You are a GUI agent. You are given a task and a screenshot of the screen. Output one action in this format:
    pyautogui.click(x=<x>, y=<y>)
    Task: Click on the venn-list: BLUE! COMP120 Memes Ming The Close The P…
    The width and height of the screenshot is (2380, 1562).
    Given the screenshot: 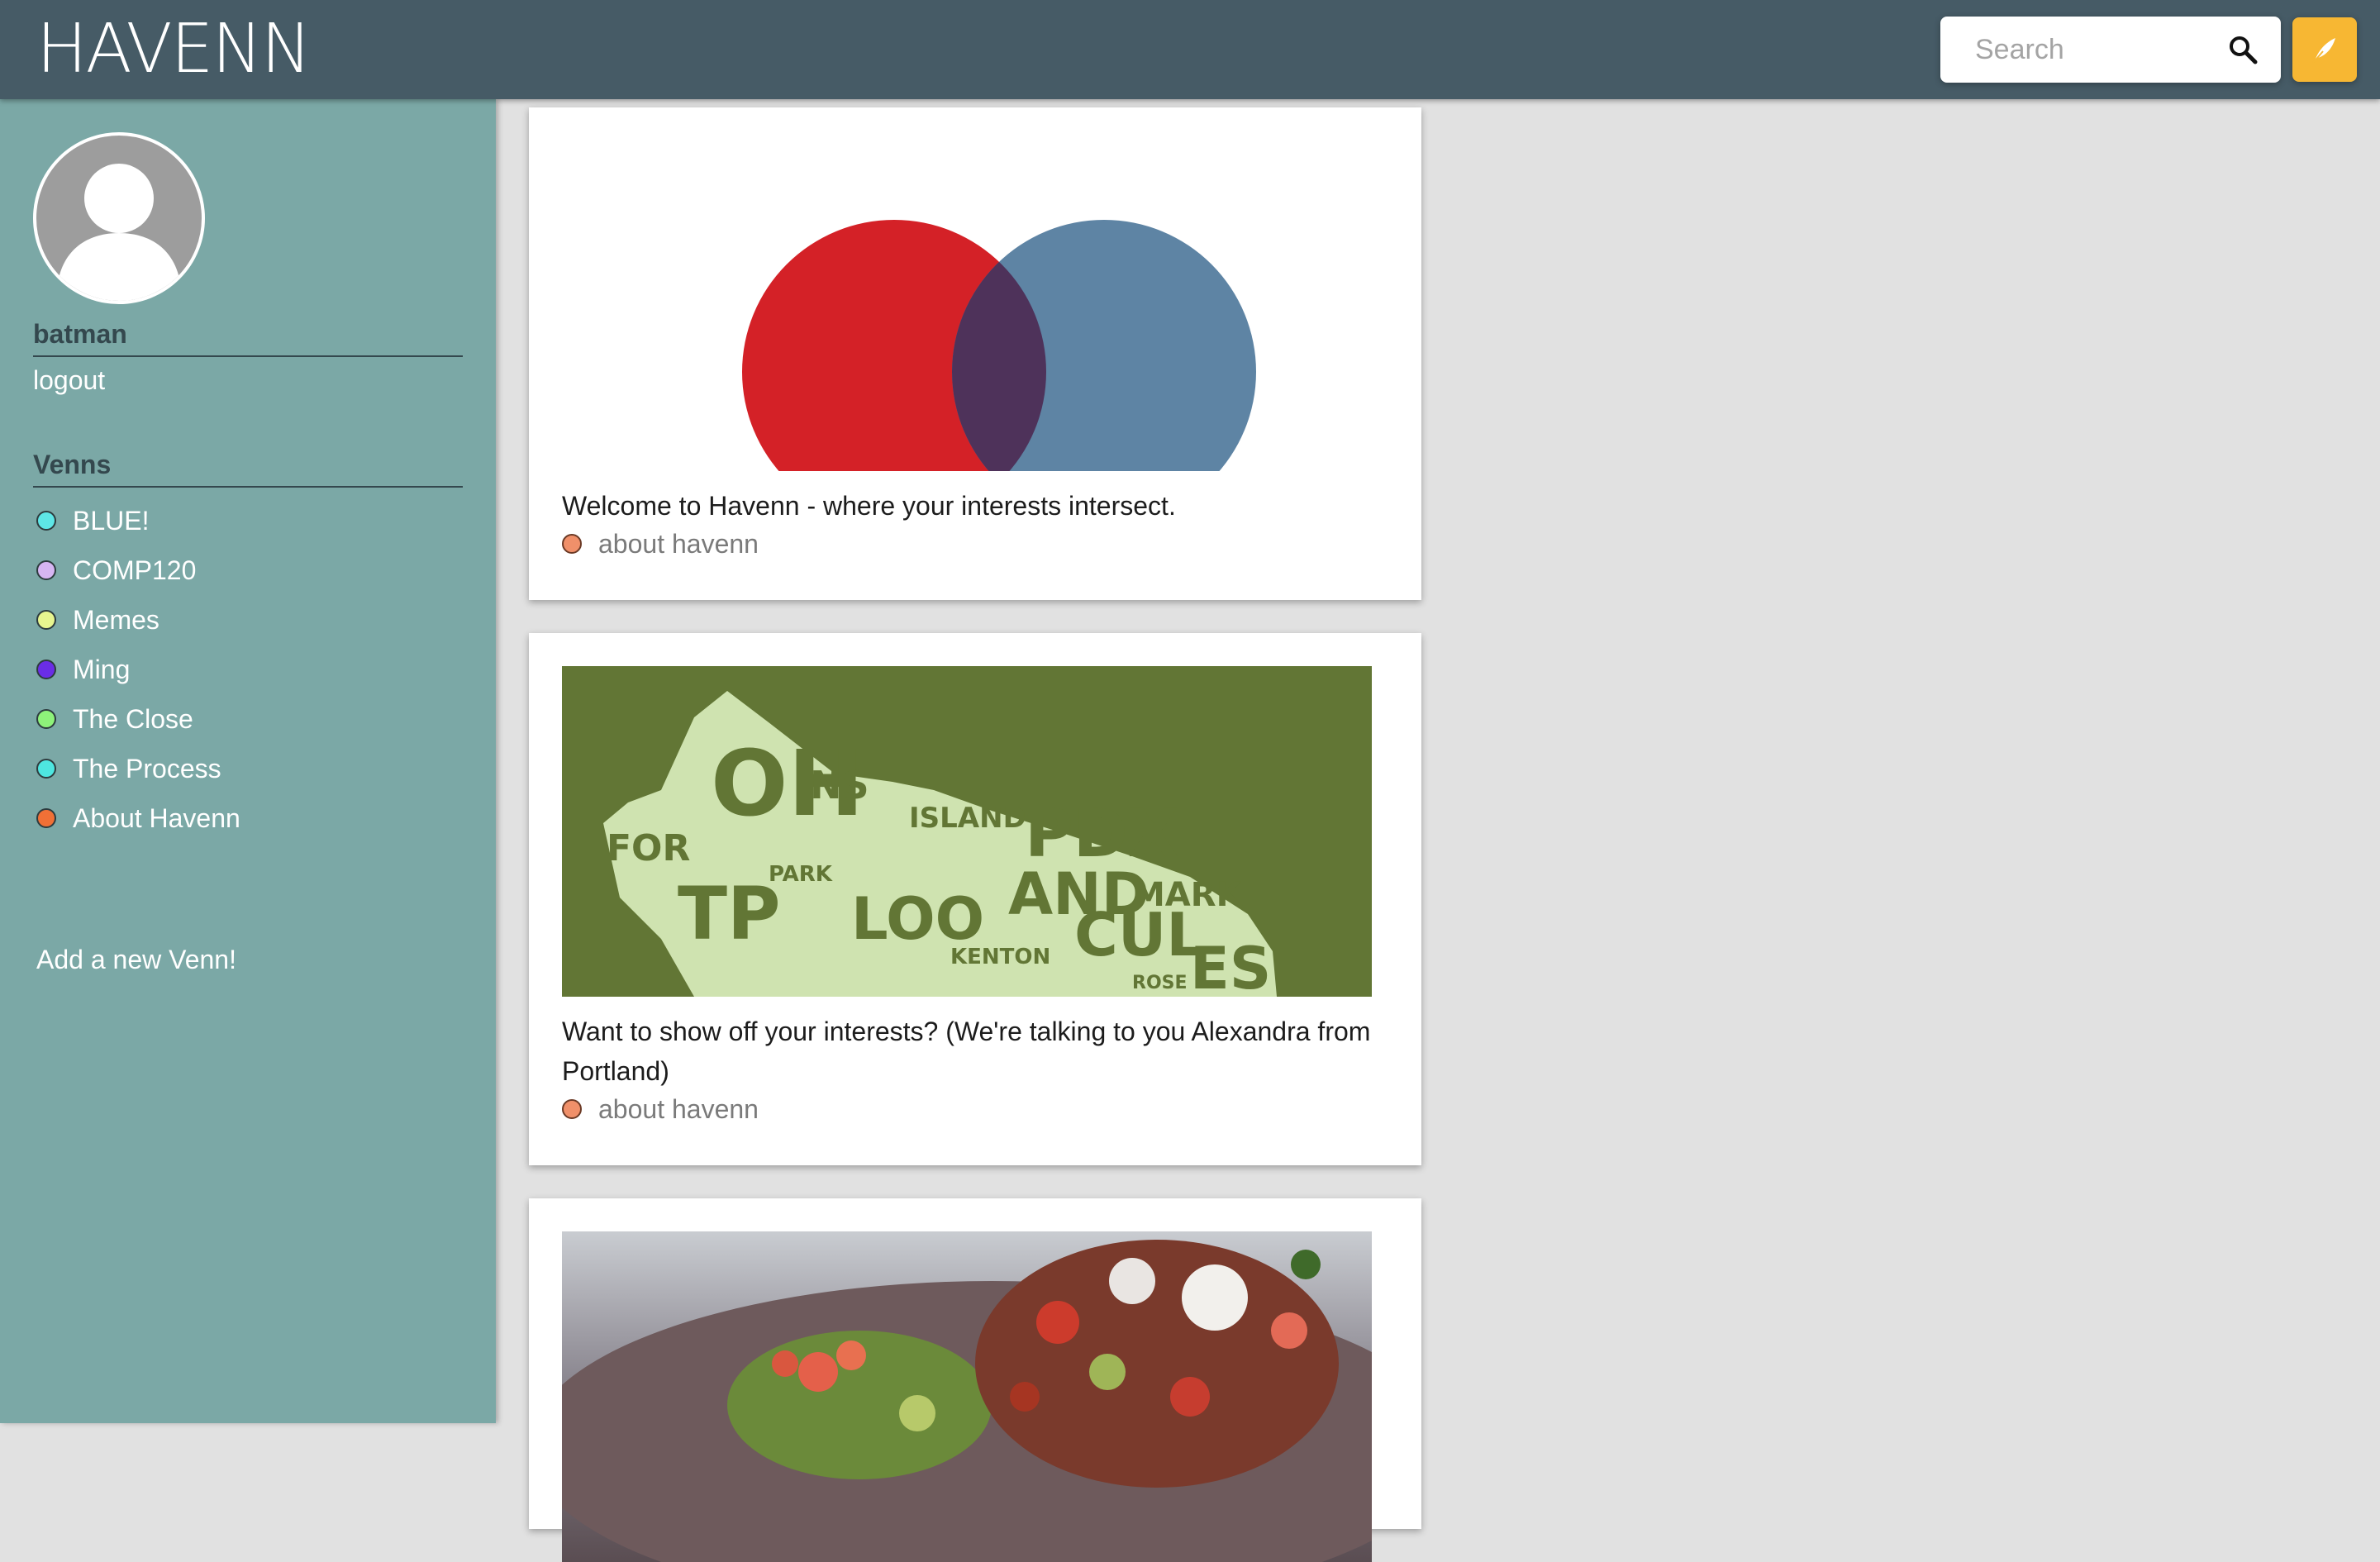 What is the action you would take?
    pyautogui.click(x=251, y=669)
    